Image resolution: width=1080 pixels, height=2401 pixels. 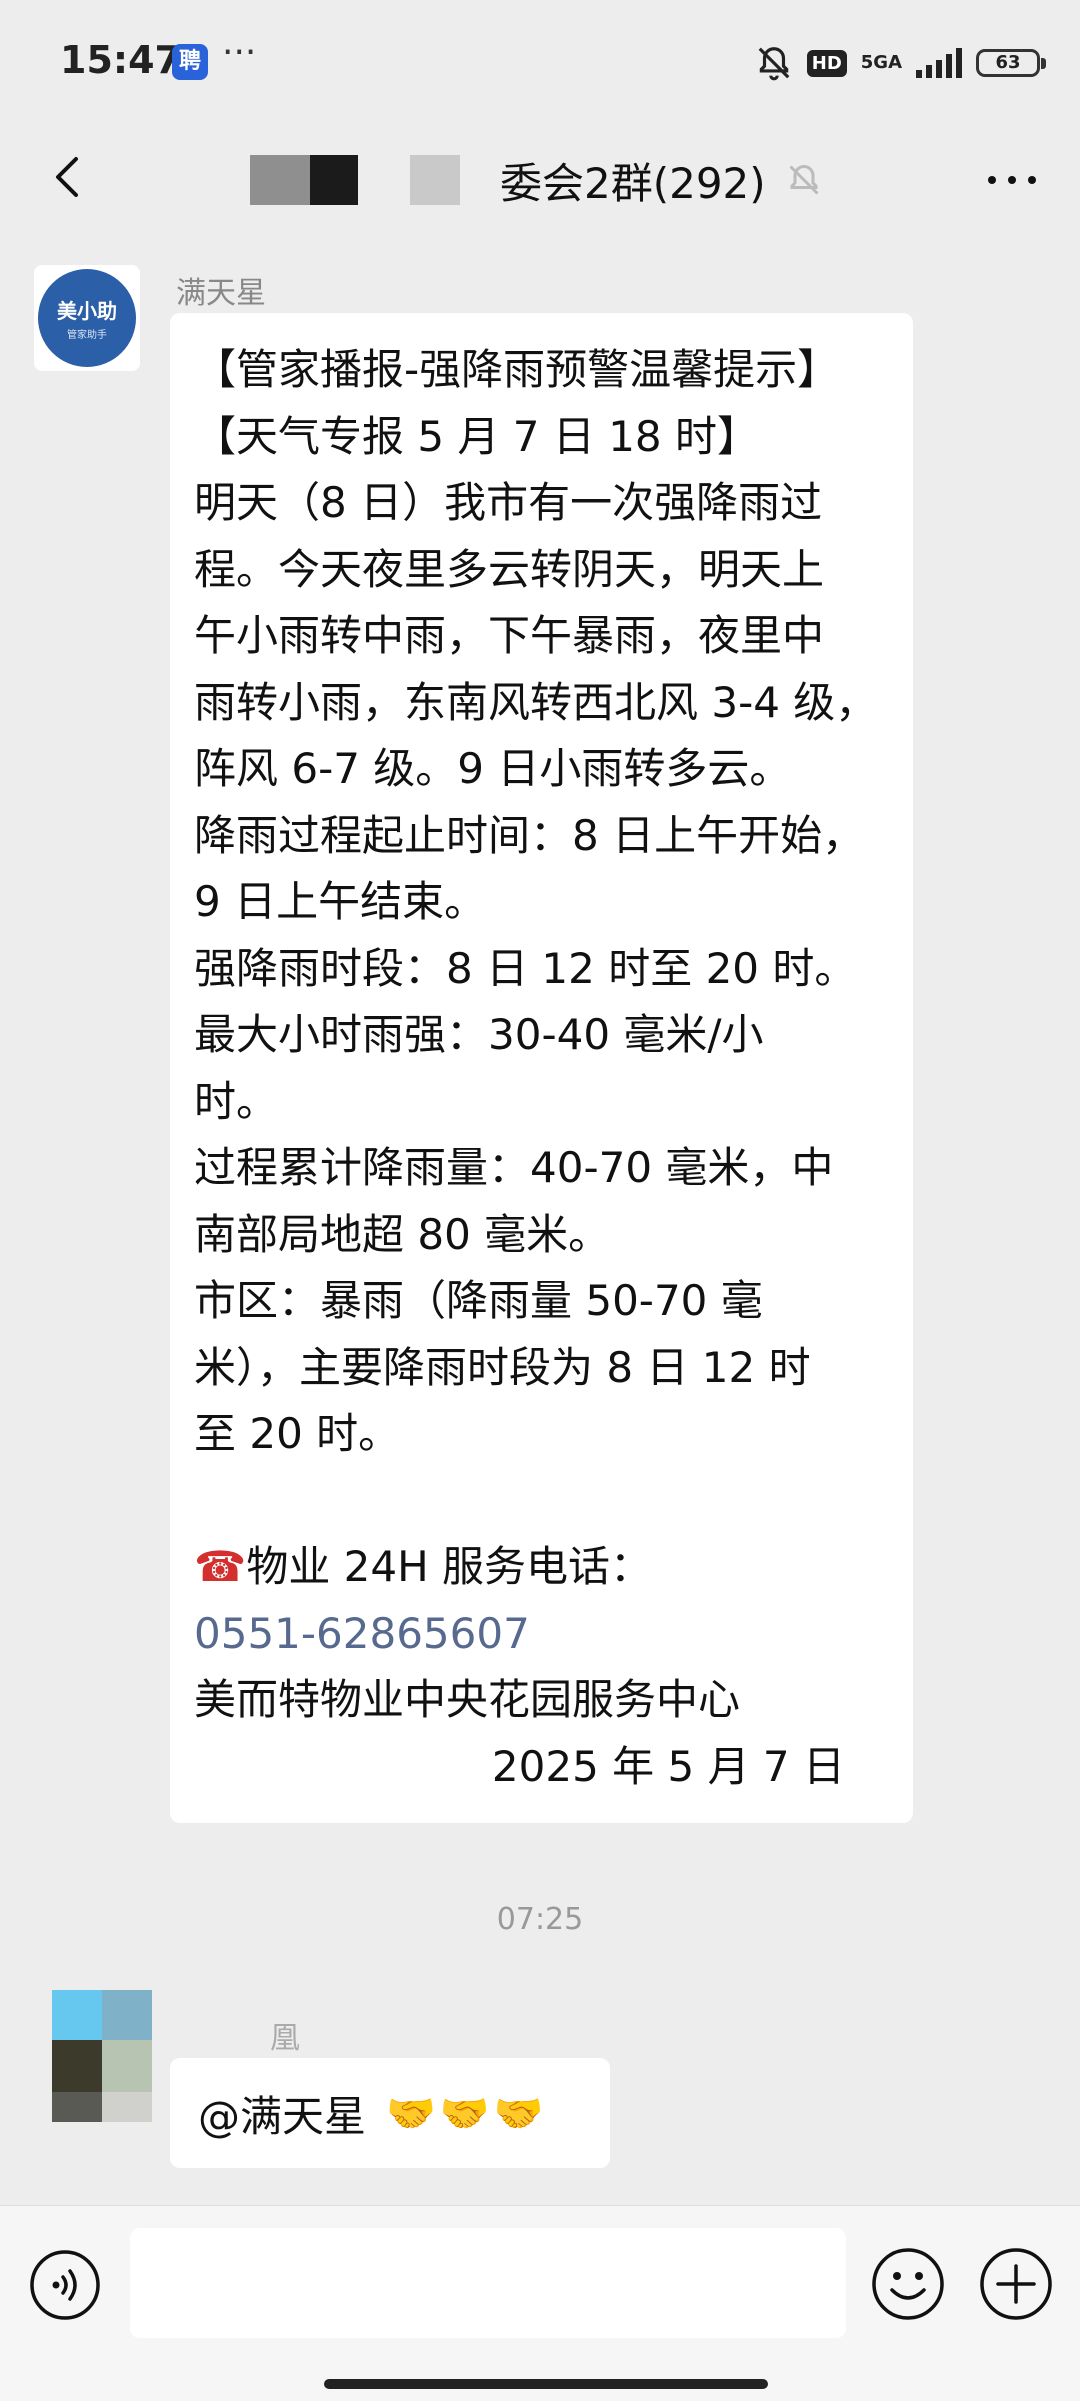 What do you see at coordinates (517, 369) in the screenshot?
I see `message-line: 【管家播报-强降雨预警温馨提示】` at bounding box center [517, 369].